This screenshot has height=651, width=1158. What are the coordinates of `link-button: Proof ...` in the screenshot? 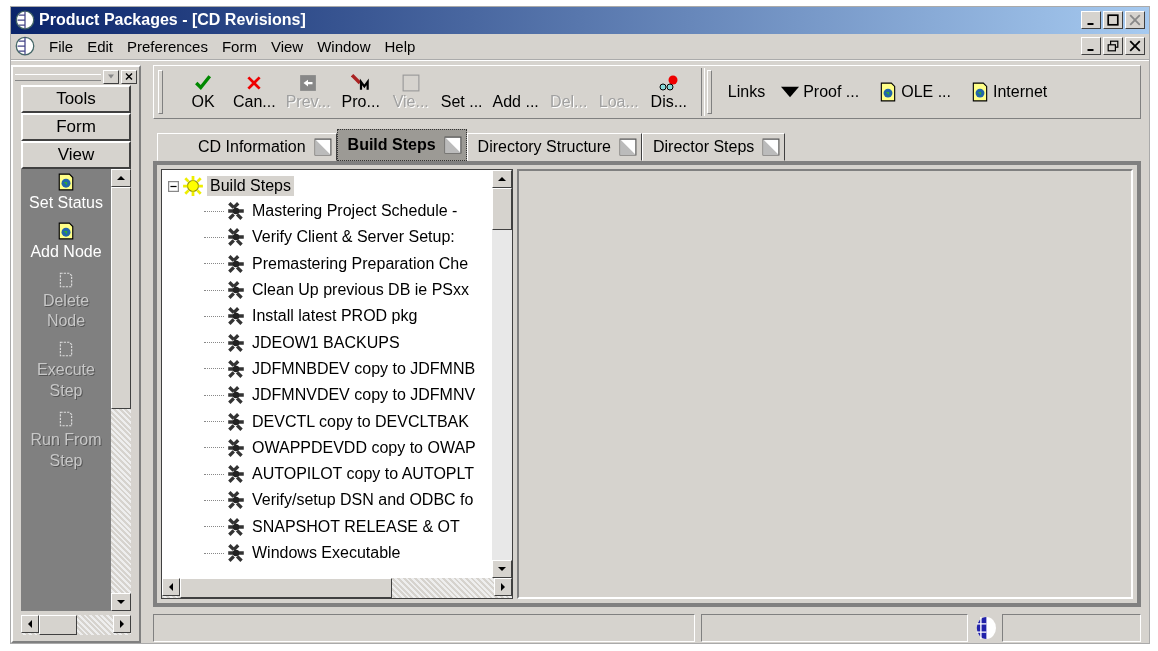 It's located at (820, 92).